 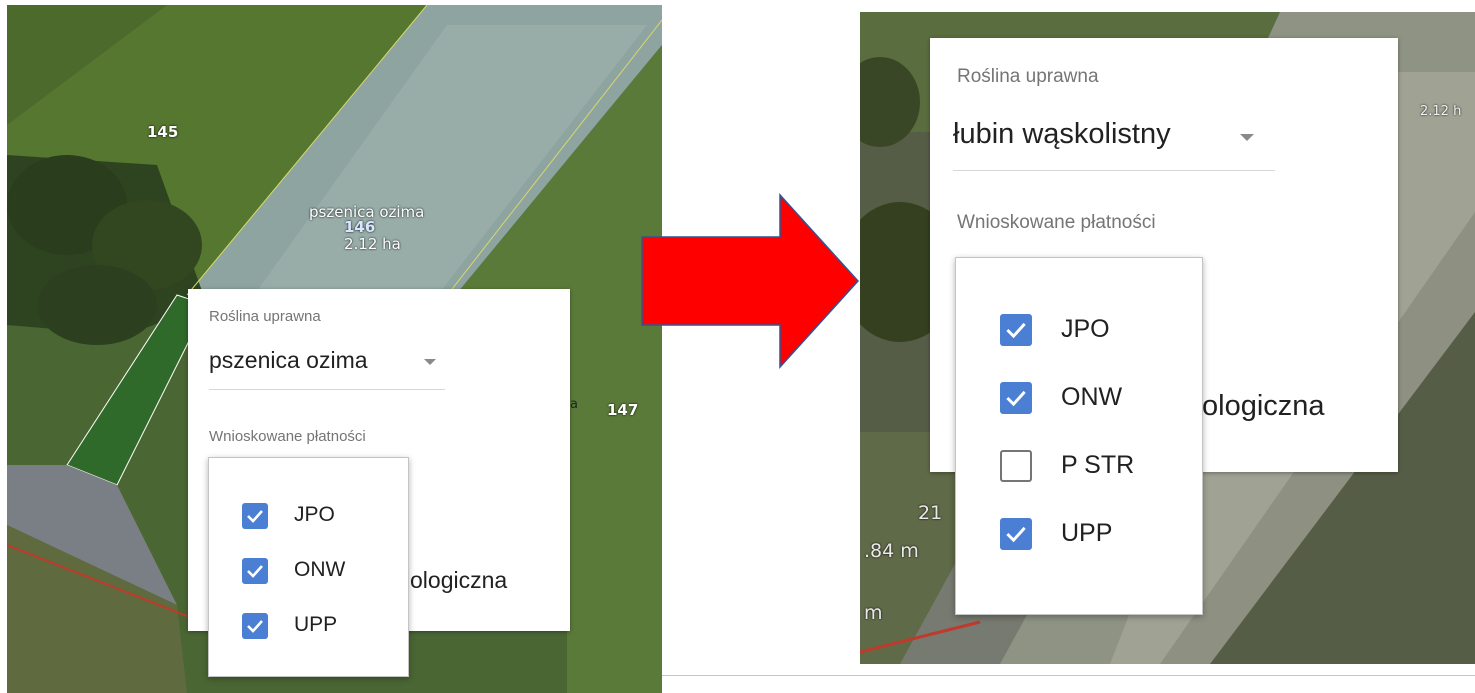 I want to click on right-arrow-icon, so click(x=750, y=281).